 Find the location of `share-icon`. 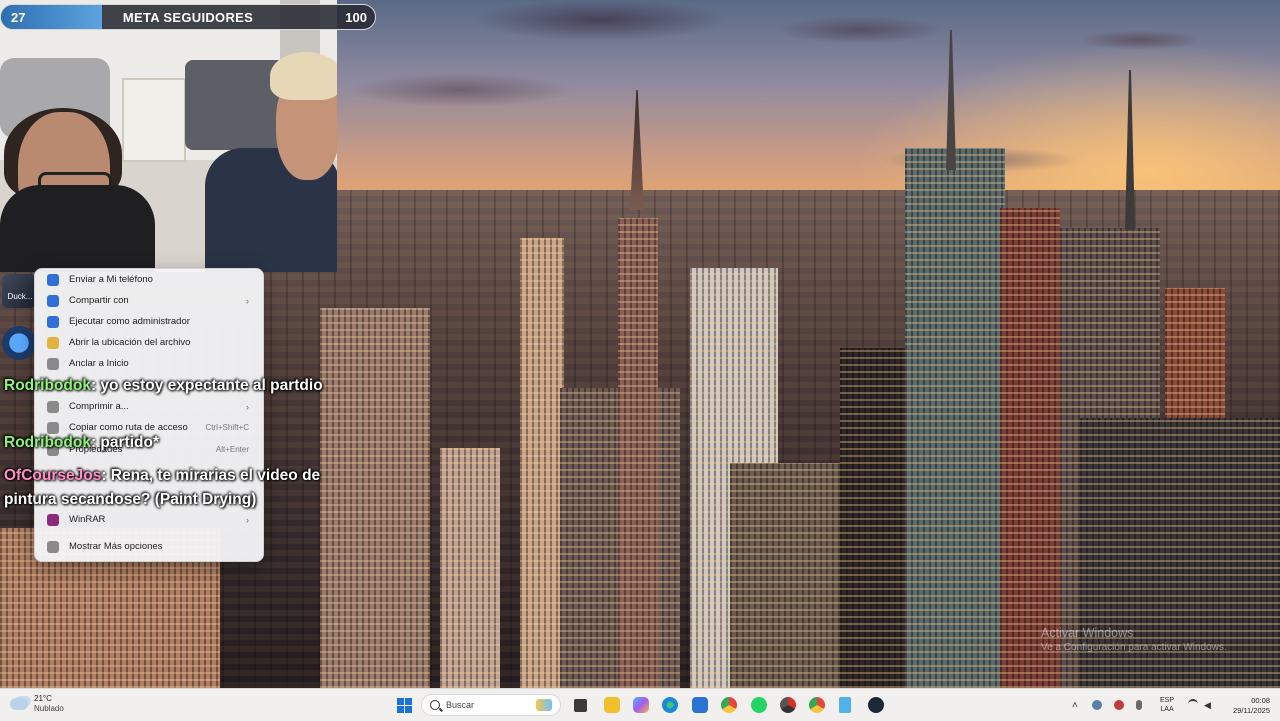

share-icon is located at coordinates (53, 300).